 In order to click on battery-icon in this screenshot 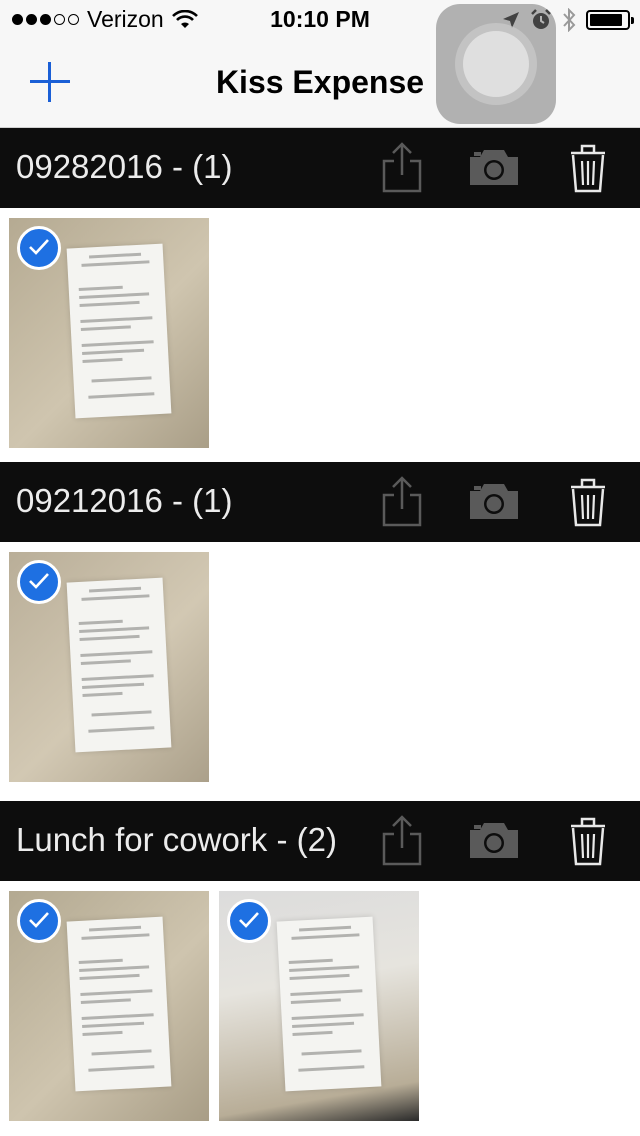, I will do `click(610, 20)`.